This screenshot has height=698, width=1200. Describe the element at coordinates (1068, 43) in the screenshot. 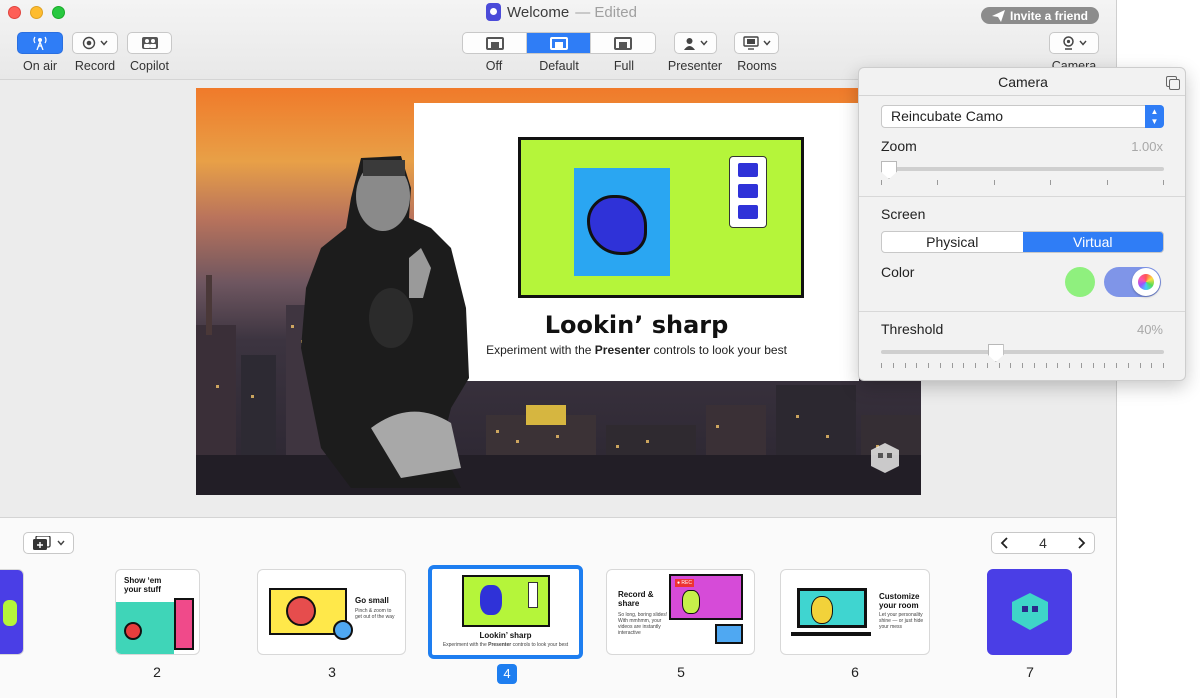

I see `webcam-icon` at that location.